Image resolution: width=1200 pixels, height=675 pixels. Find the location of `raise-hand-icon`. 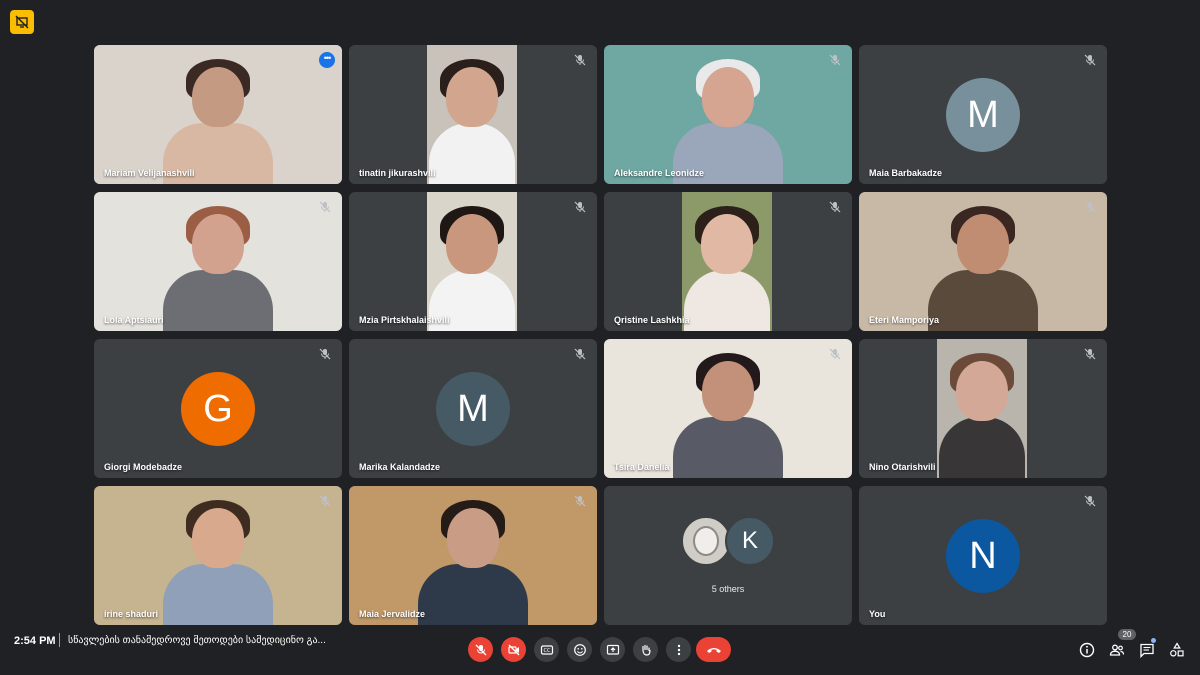

raise-hand-icon is located at coordinates (646, 650).